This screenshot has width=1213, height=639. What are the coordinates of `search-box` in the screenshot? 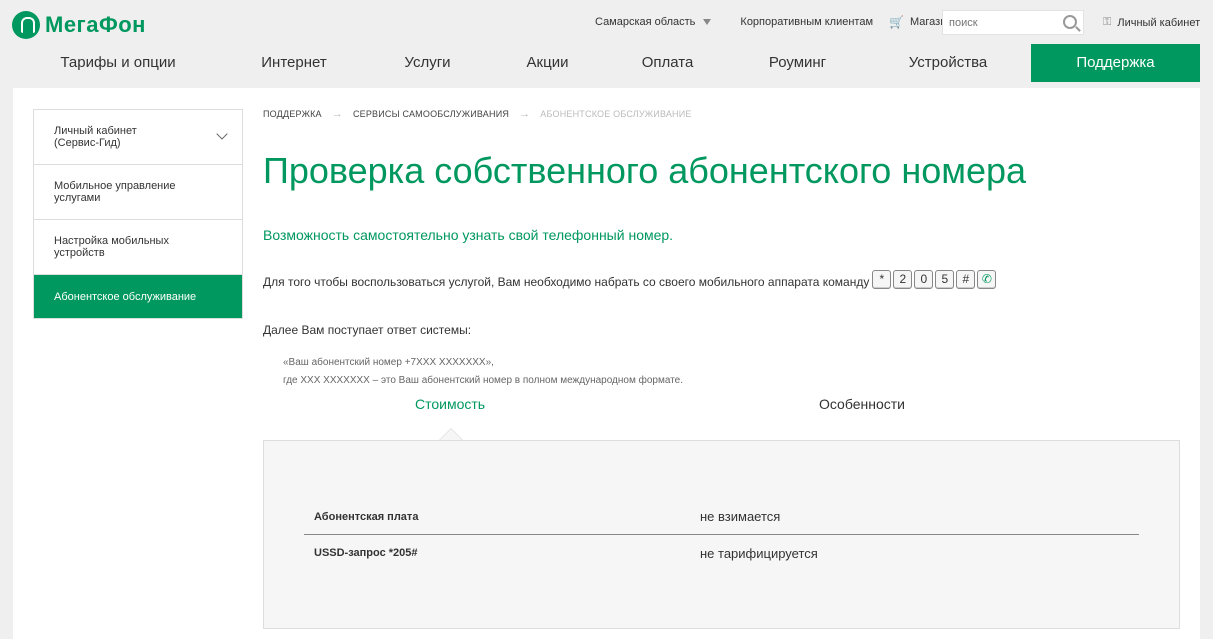 It's located at (1013, 22).